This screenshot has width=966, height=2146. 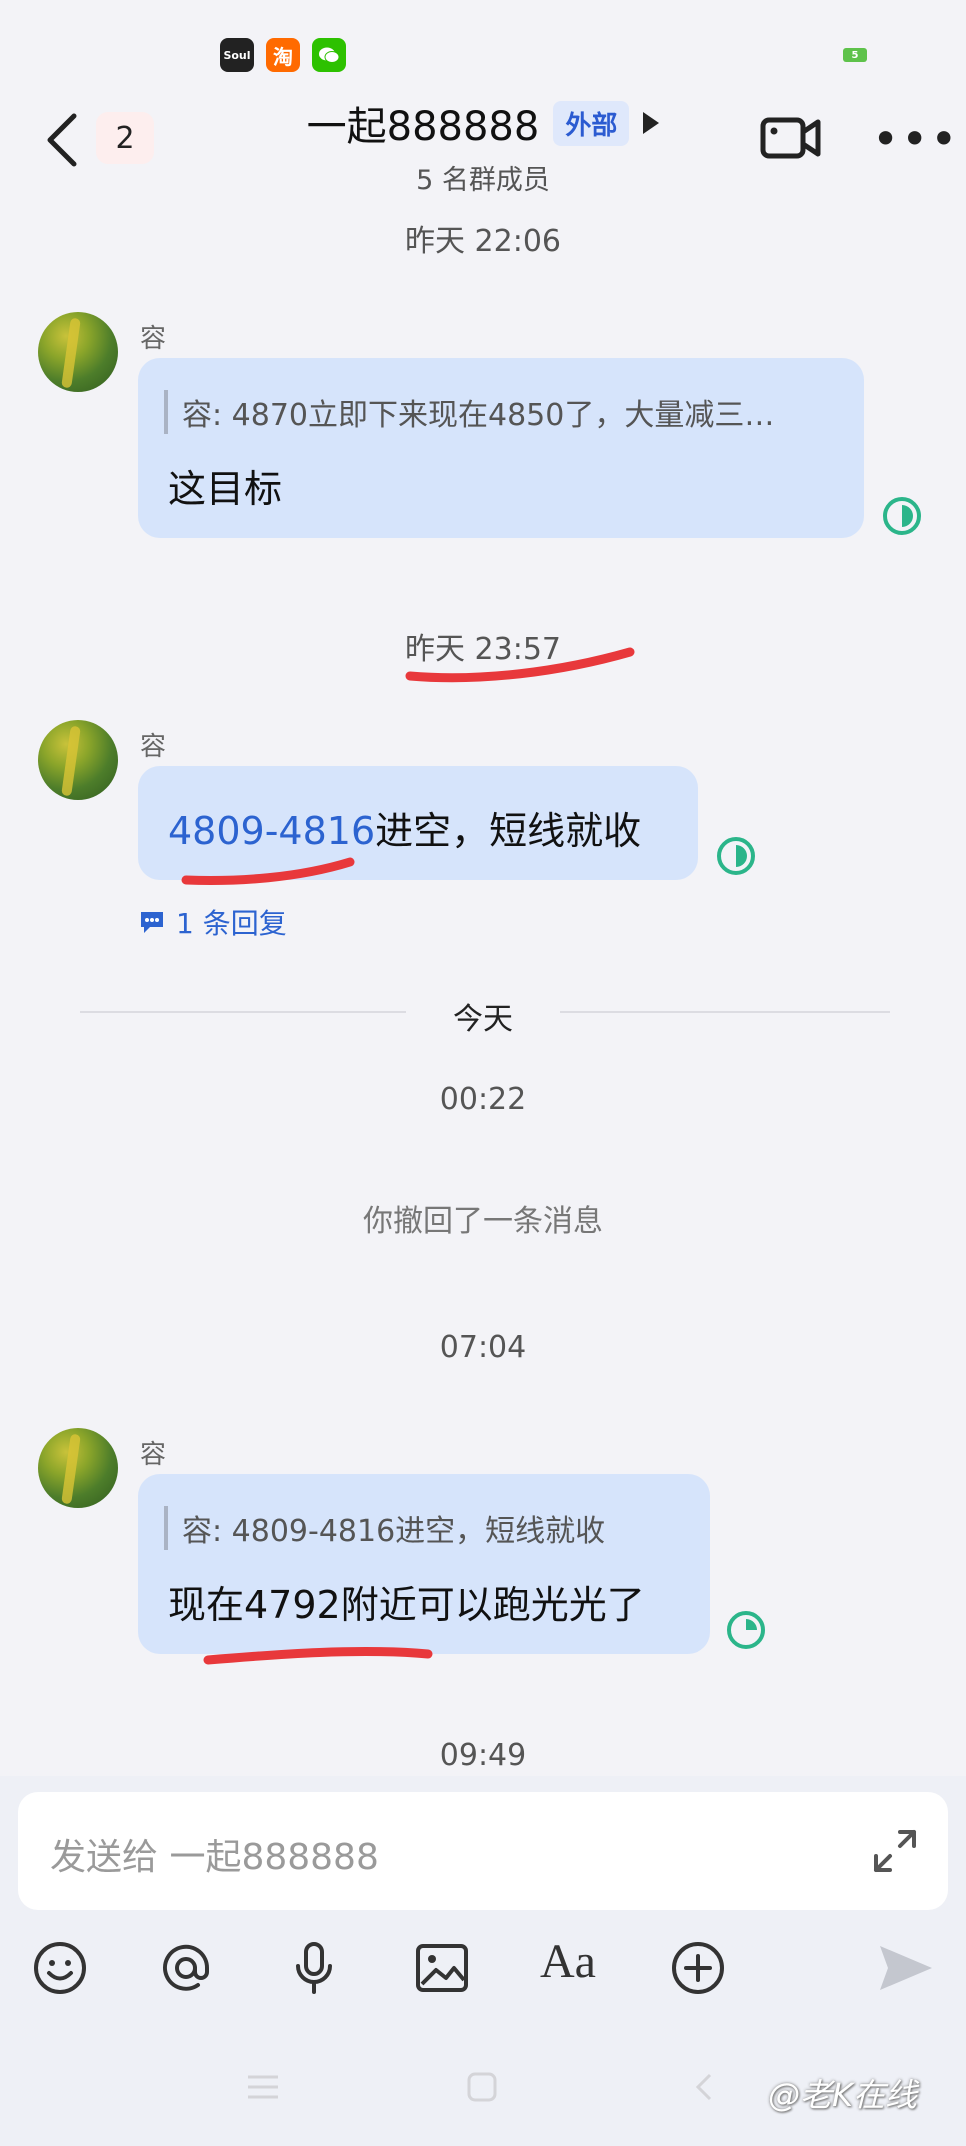 I want to click on voice-icon, so click(x=314, y=1968).